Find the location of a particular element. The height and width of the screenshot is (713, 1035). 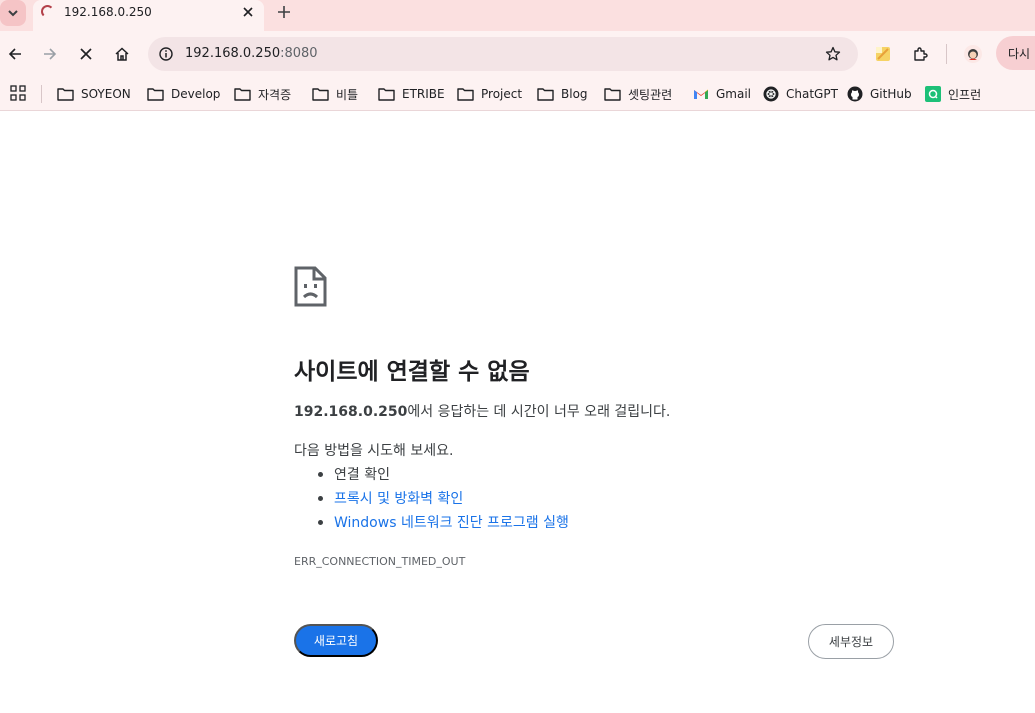

url-text: 192.168.0.250:8080 is located at coordinates (251, 53).